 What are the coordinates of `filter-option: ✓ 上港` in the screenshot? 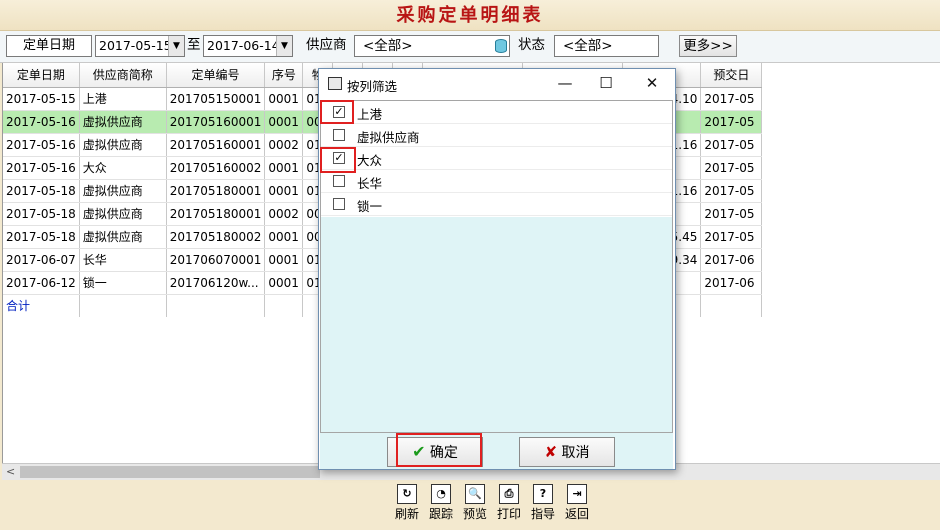 It's located at (496, 112).